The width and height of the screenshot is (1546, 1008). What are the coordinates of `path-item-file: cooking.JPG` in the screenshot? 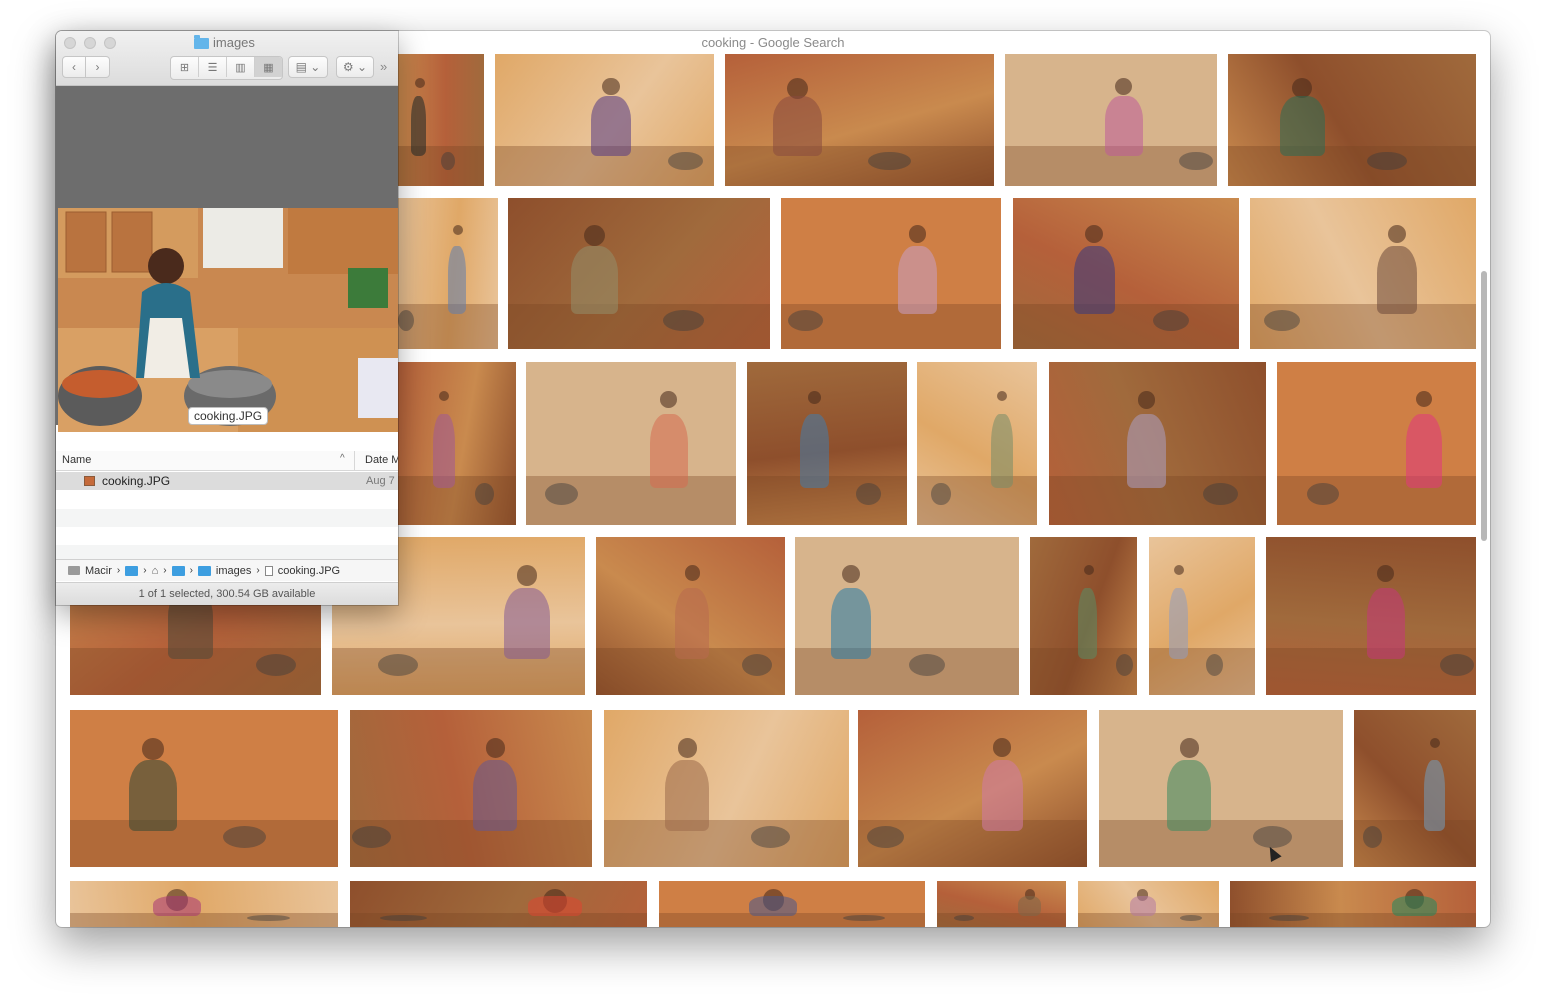 It's located at (309, 571).